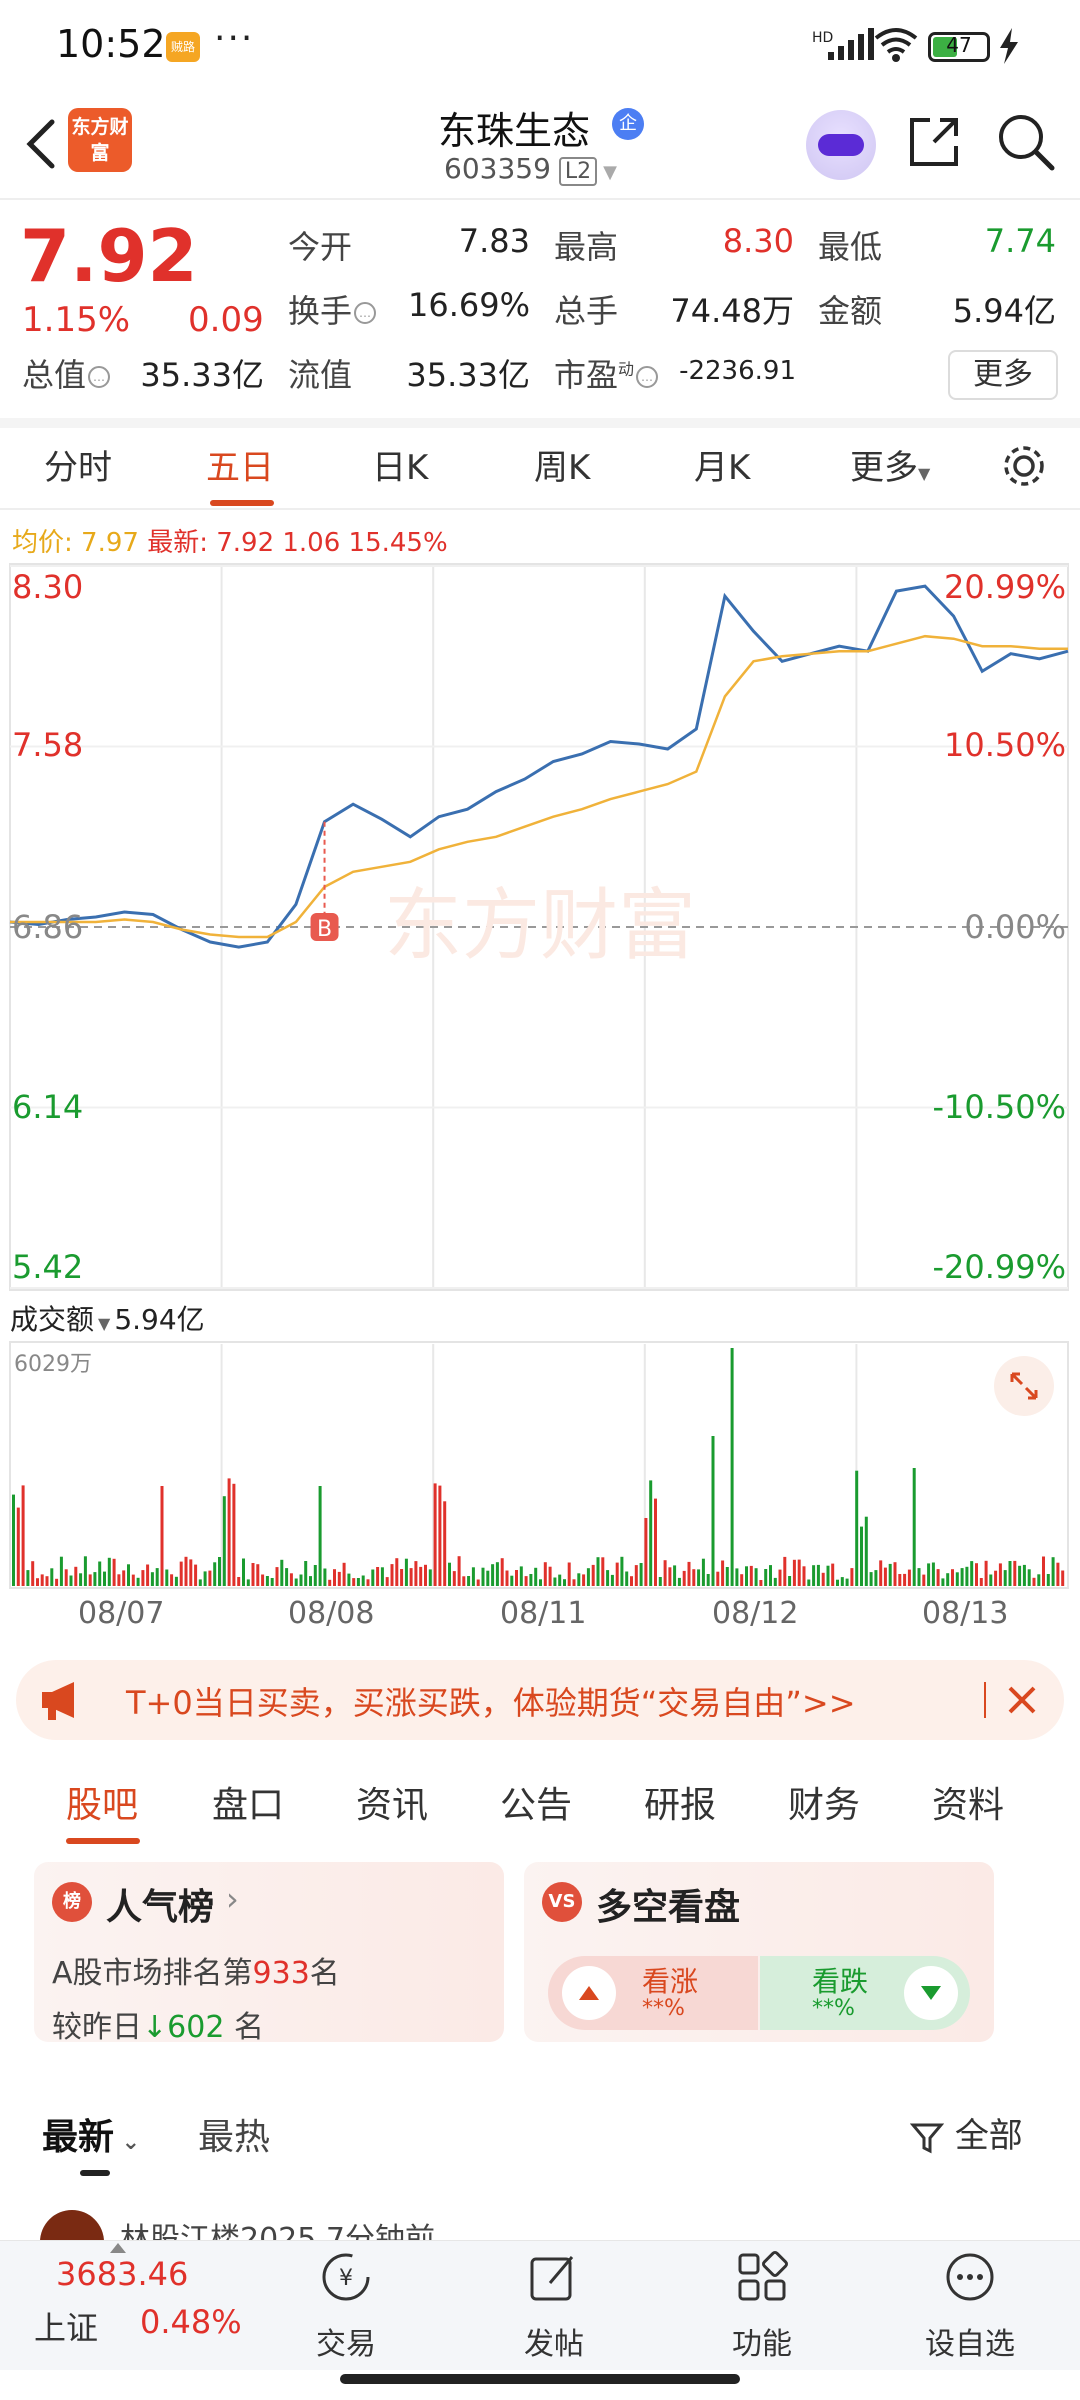 The image size is (1080, 2400). I want to click on chevron-down-icon: ⌄, so click(127, 2142).